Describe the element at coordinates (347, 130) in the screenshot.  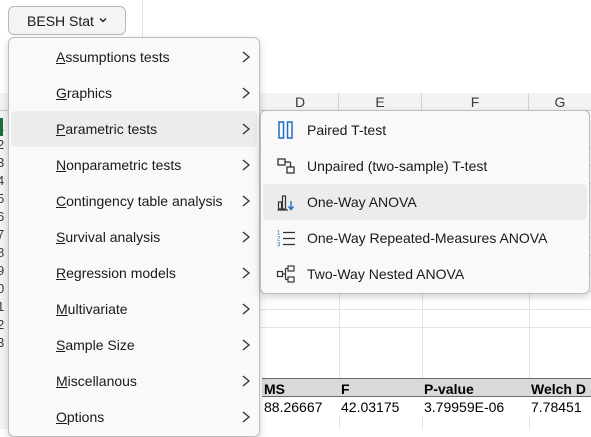
I see `submenu-item-label: Paired T-test` at that location.